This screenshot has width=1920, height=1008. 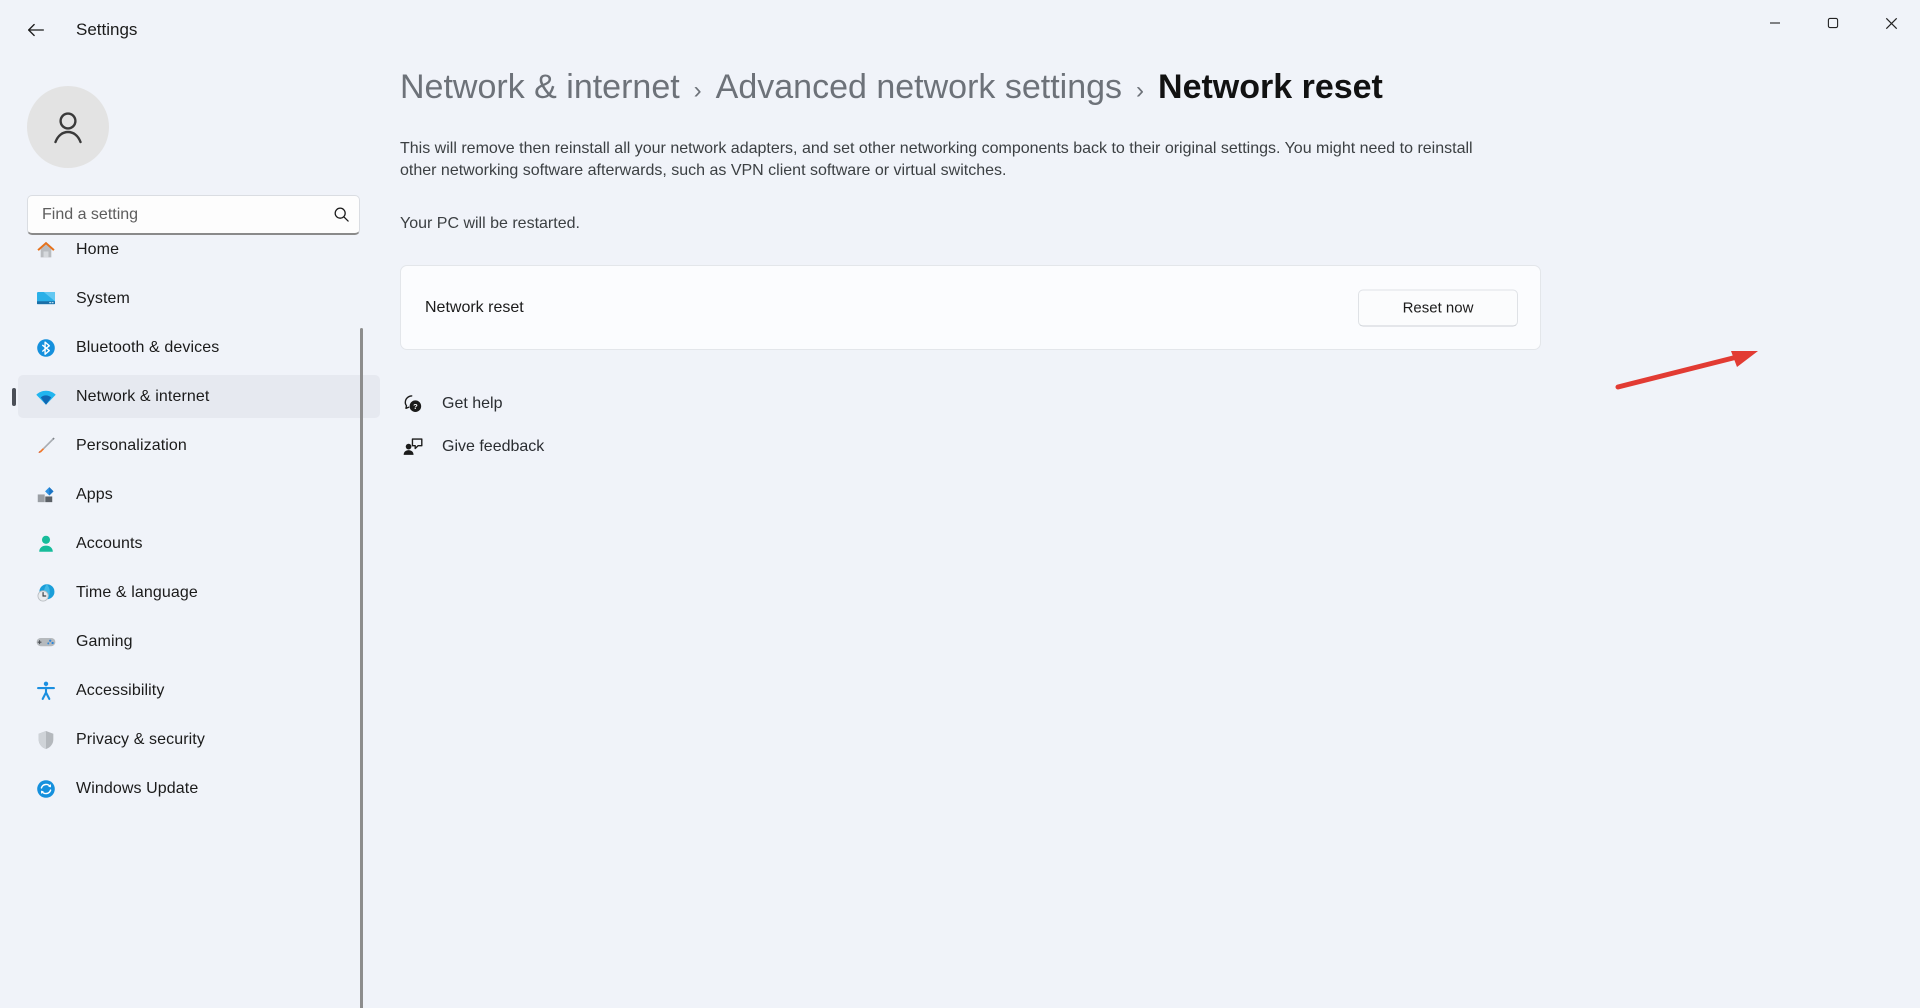 I want to click on sidebar-item-time-language: Time & language, so click(x=199, y=592).